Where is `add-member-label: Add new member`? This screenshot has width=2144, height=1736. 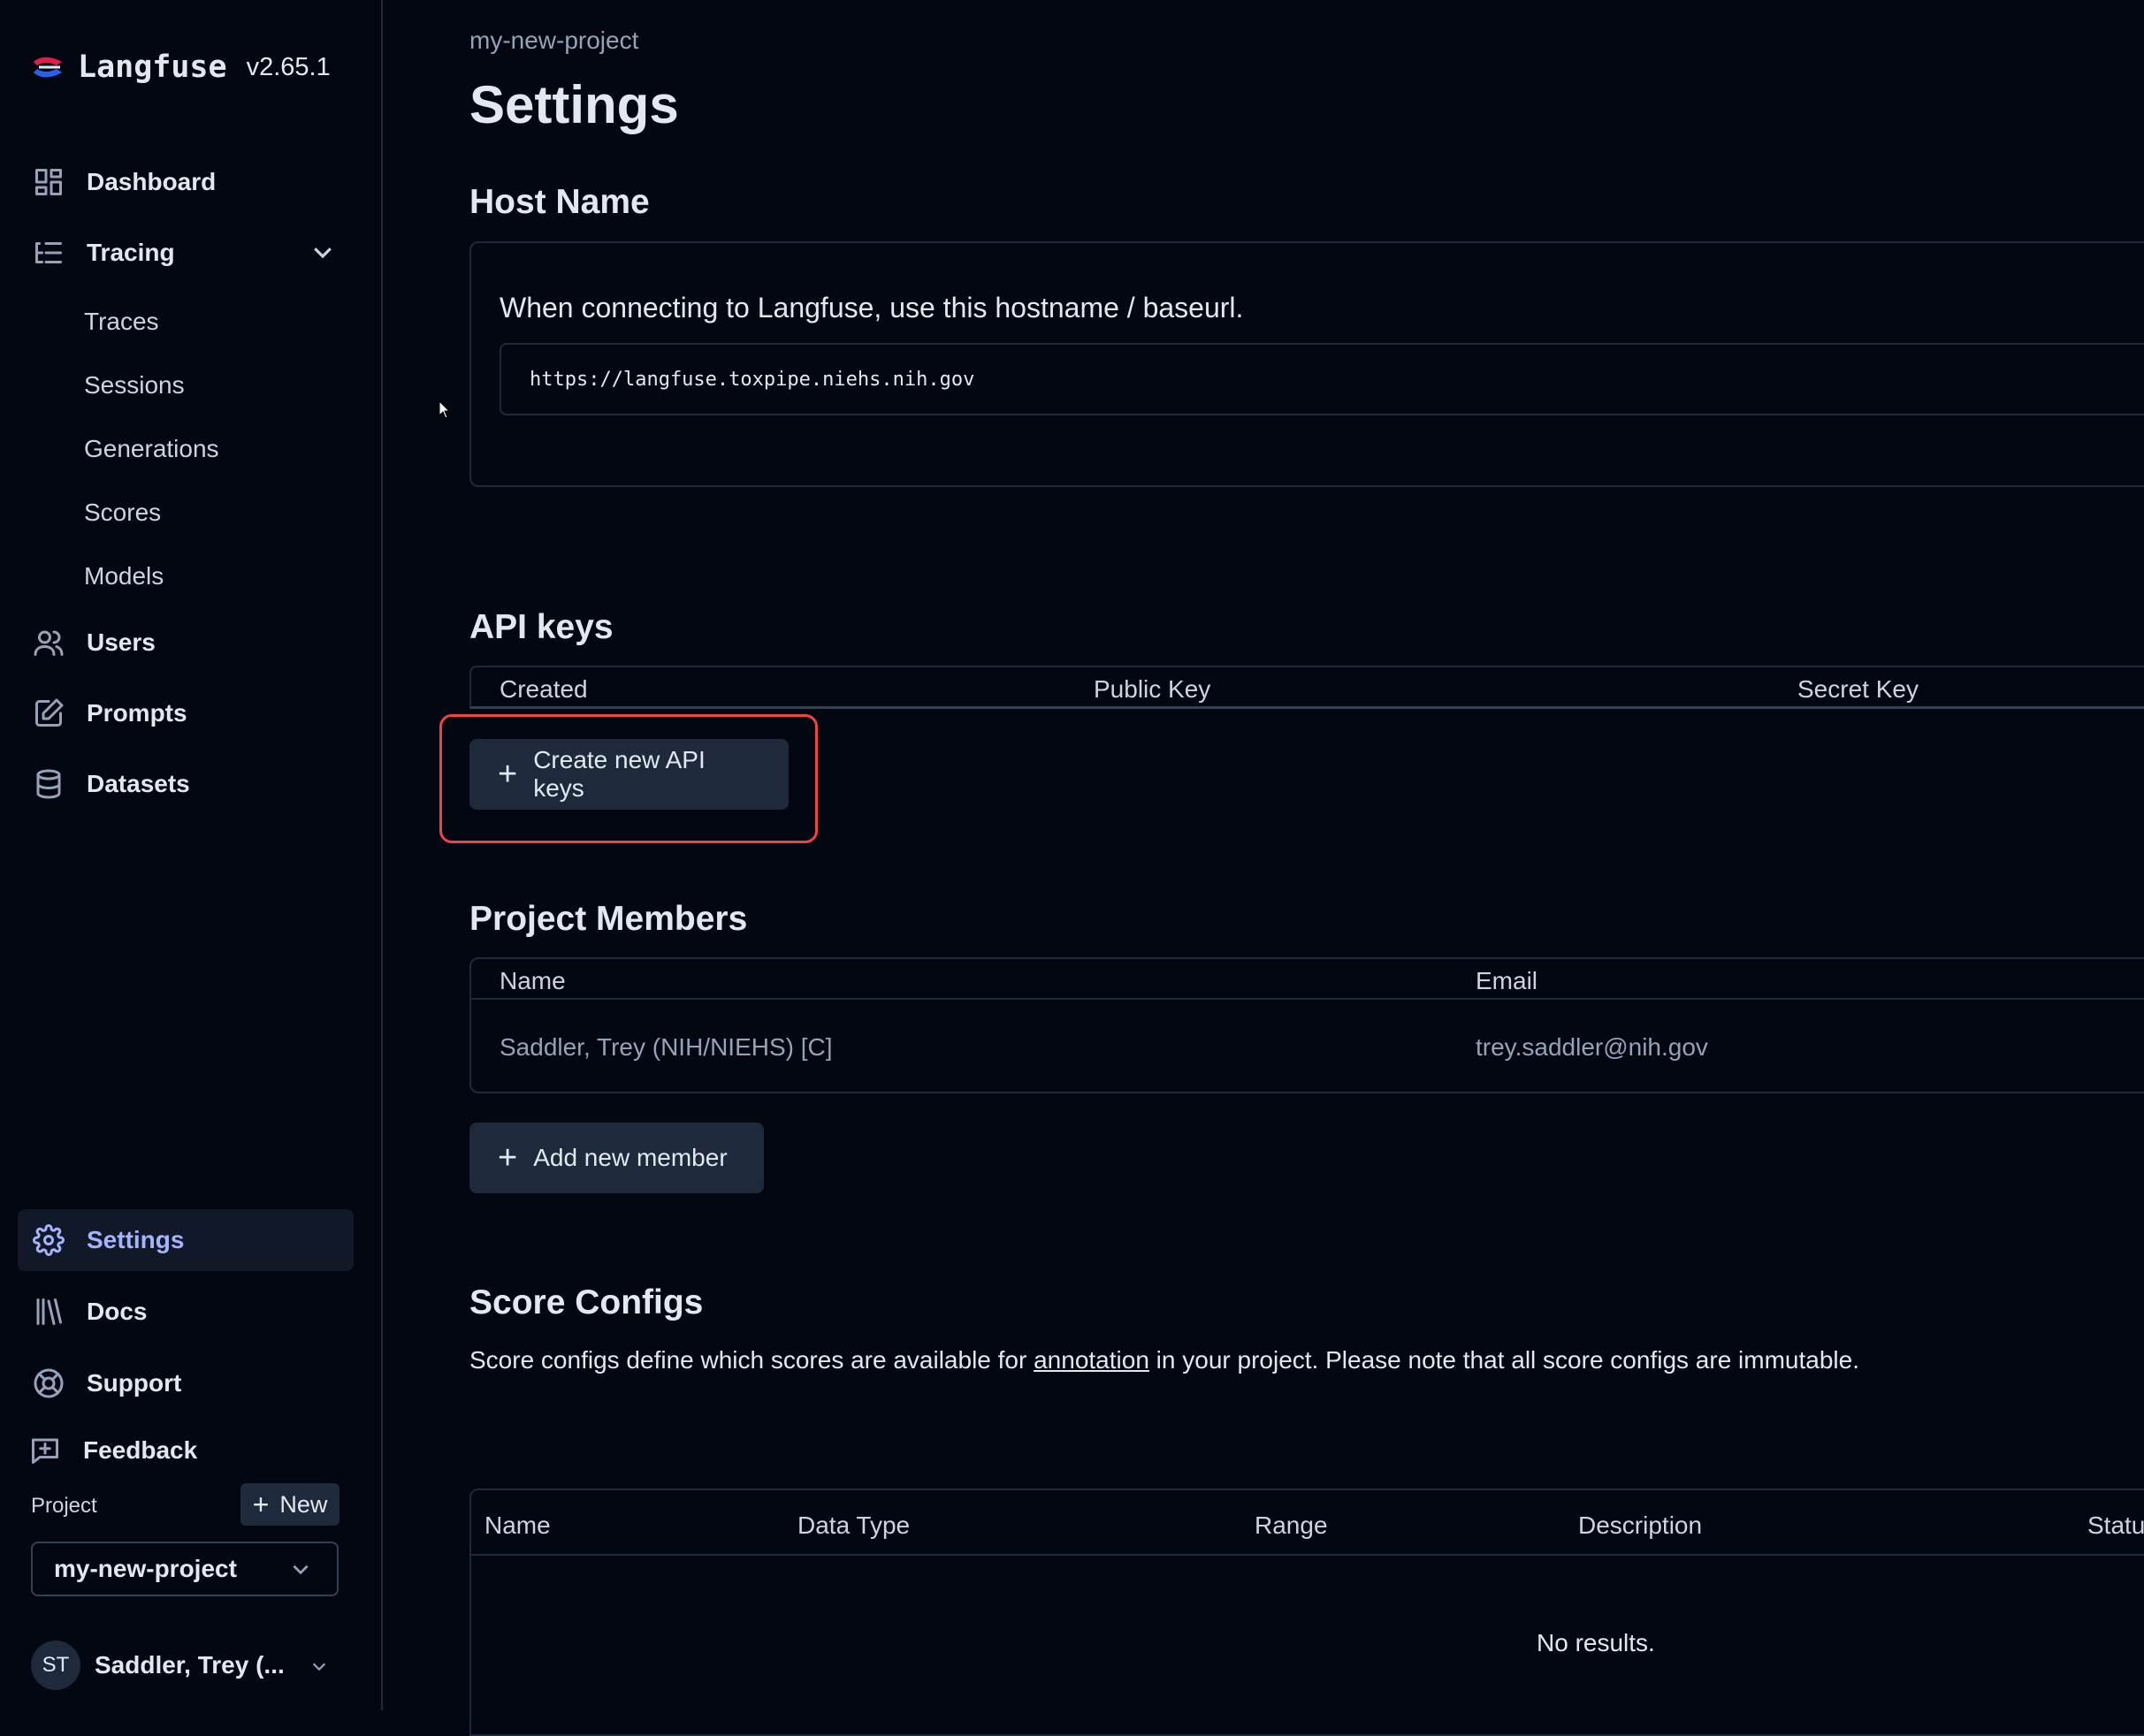
add-member-label: Add new member is located at coordinates (630, 1158).